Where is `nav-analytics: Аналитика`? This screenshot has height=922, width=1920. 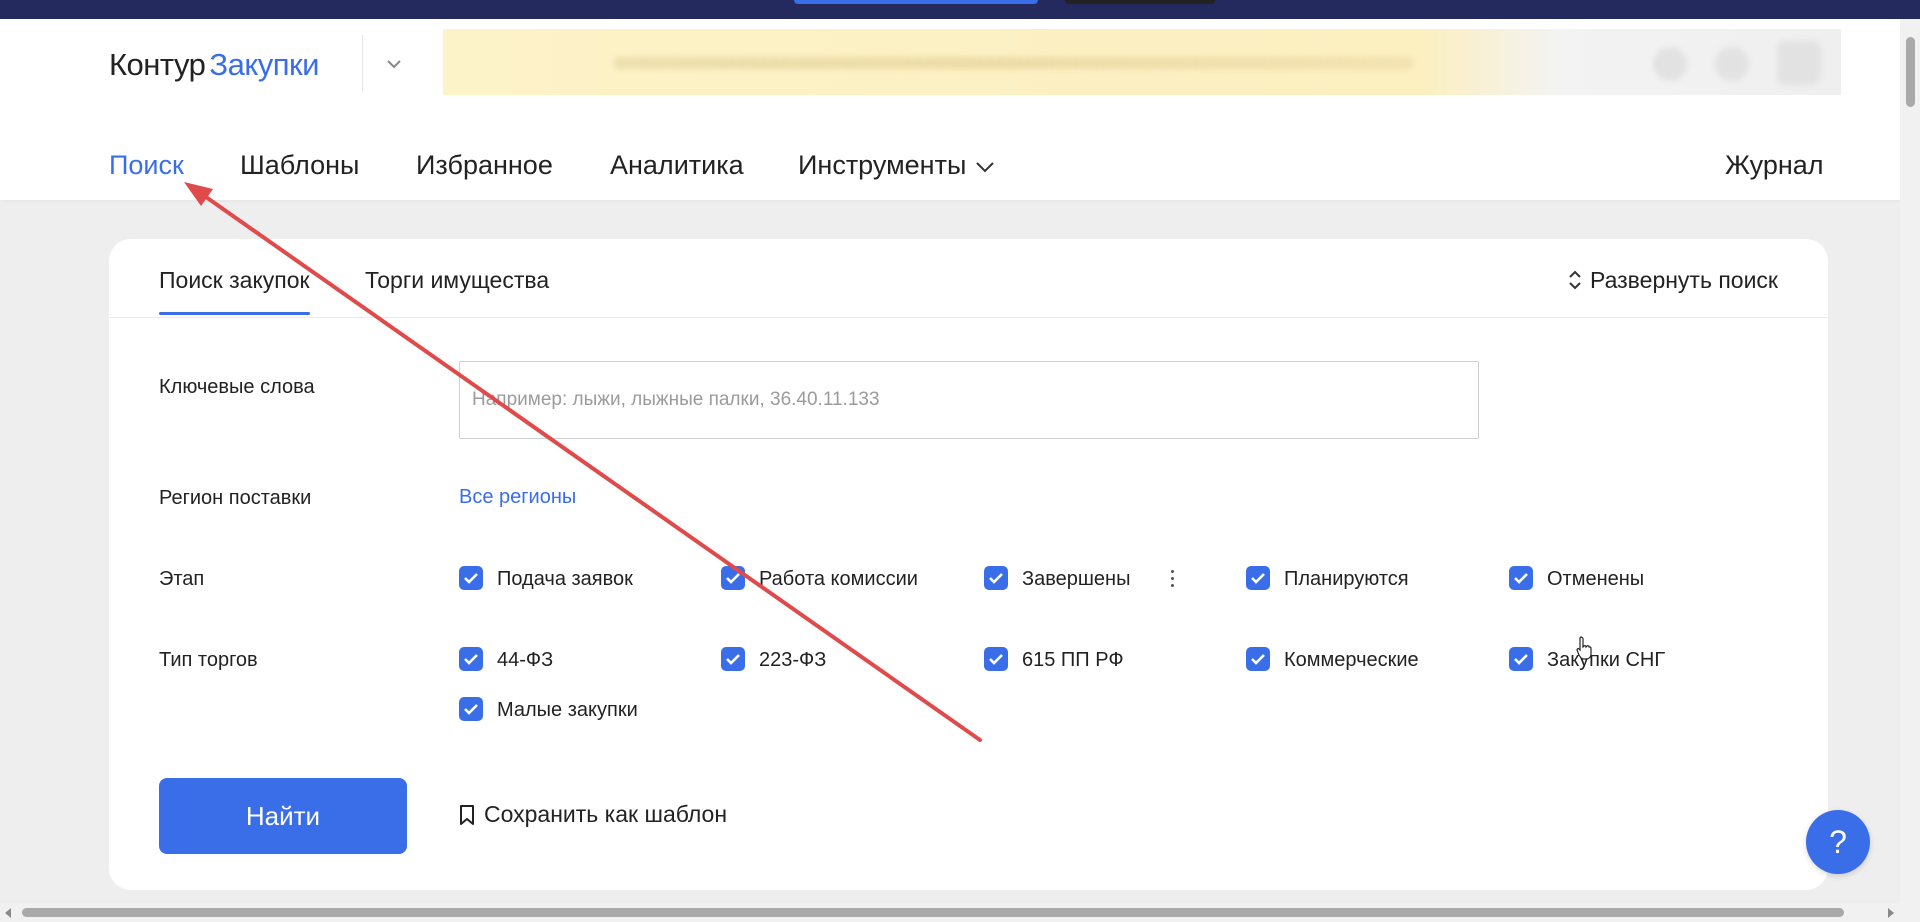 nav-analytics: Аналитика is located at coordinates (677, 165).